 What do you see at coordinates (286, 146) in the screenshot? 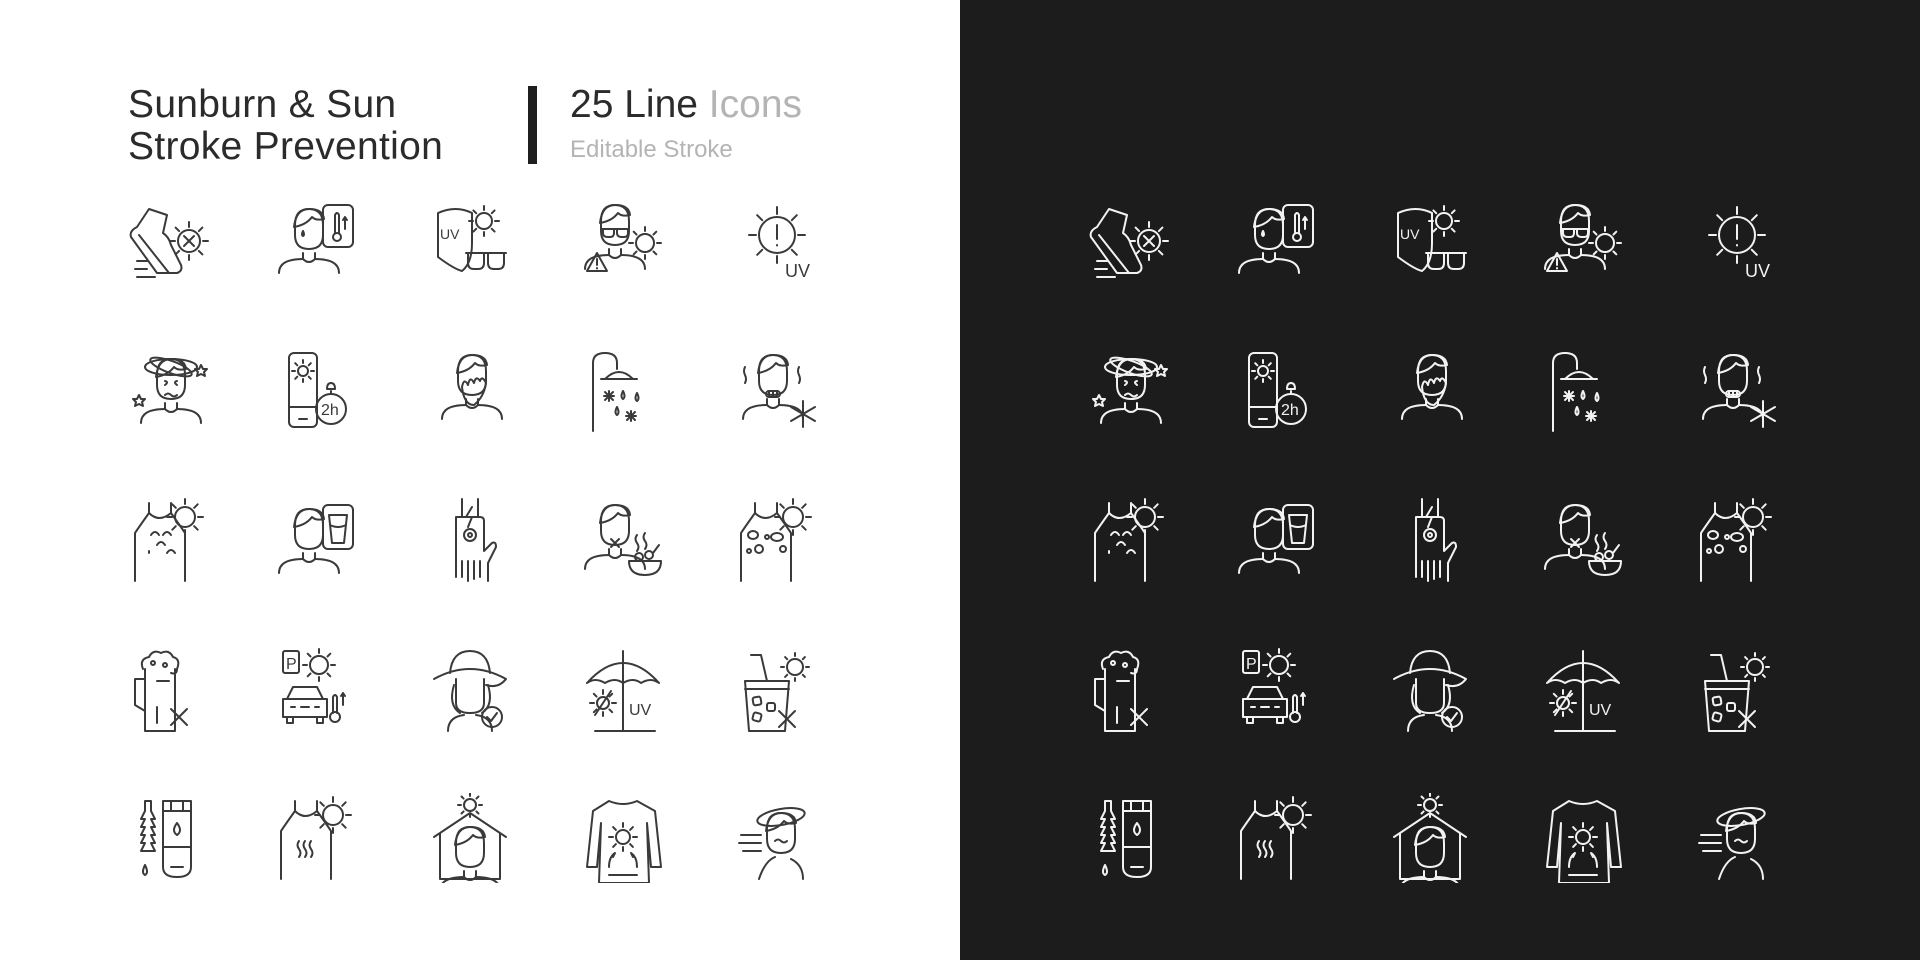
I see `title-line-2: Stroke Prevention` at bounding box center [286, 146].